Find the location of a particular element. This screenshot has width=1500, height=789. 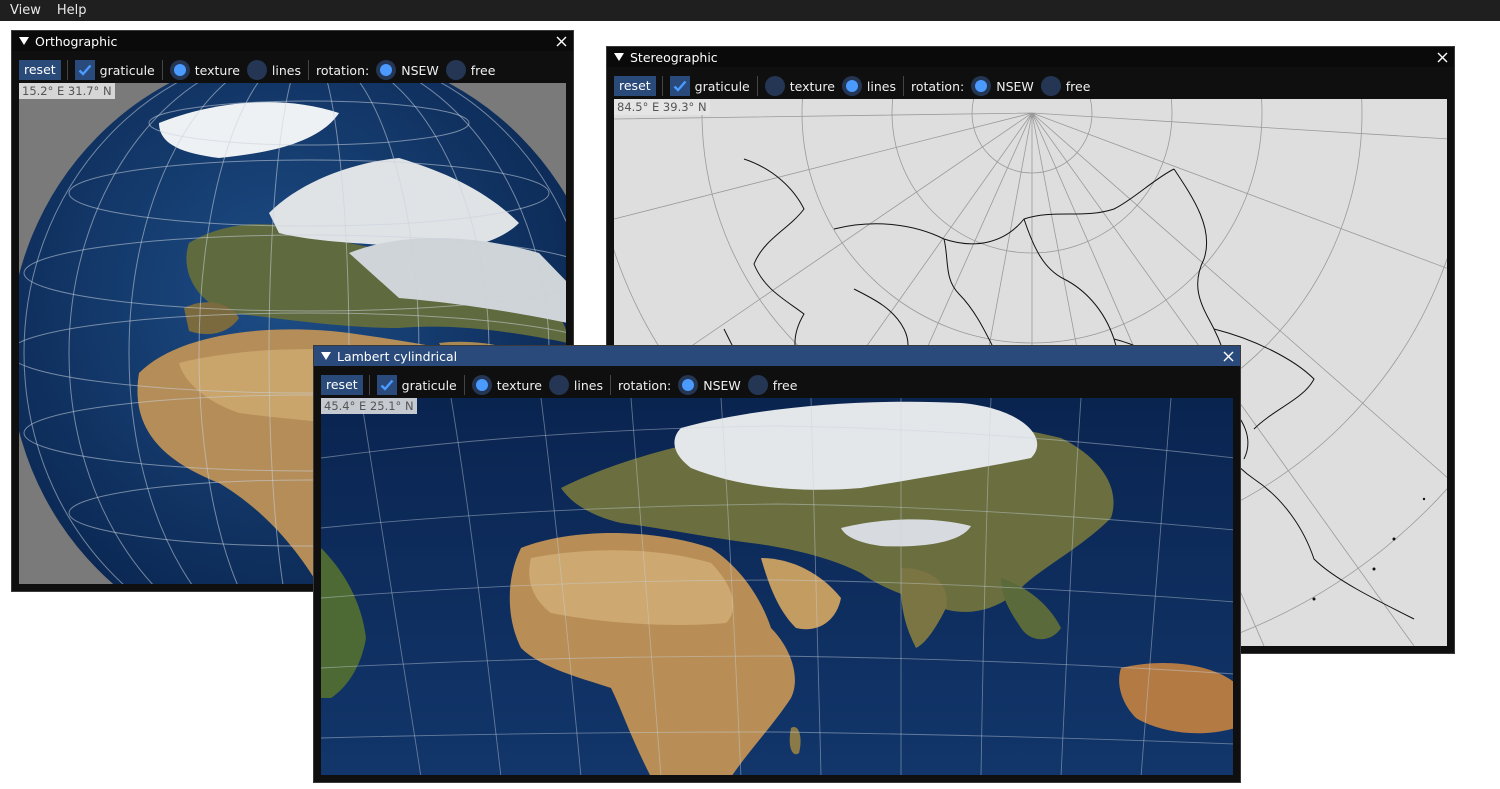

window-title: Stereographic is located at coordinates (674, 57).